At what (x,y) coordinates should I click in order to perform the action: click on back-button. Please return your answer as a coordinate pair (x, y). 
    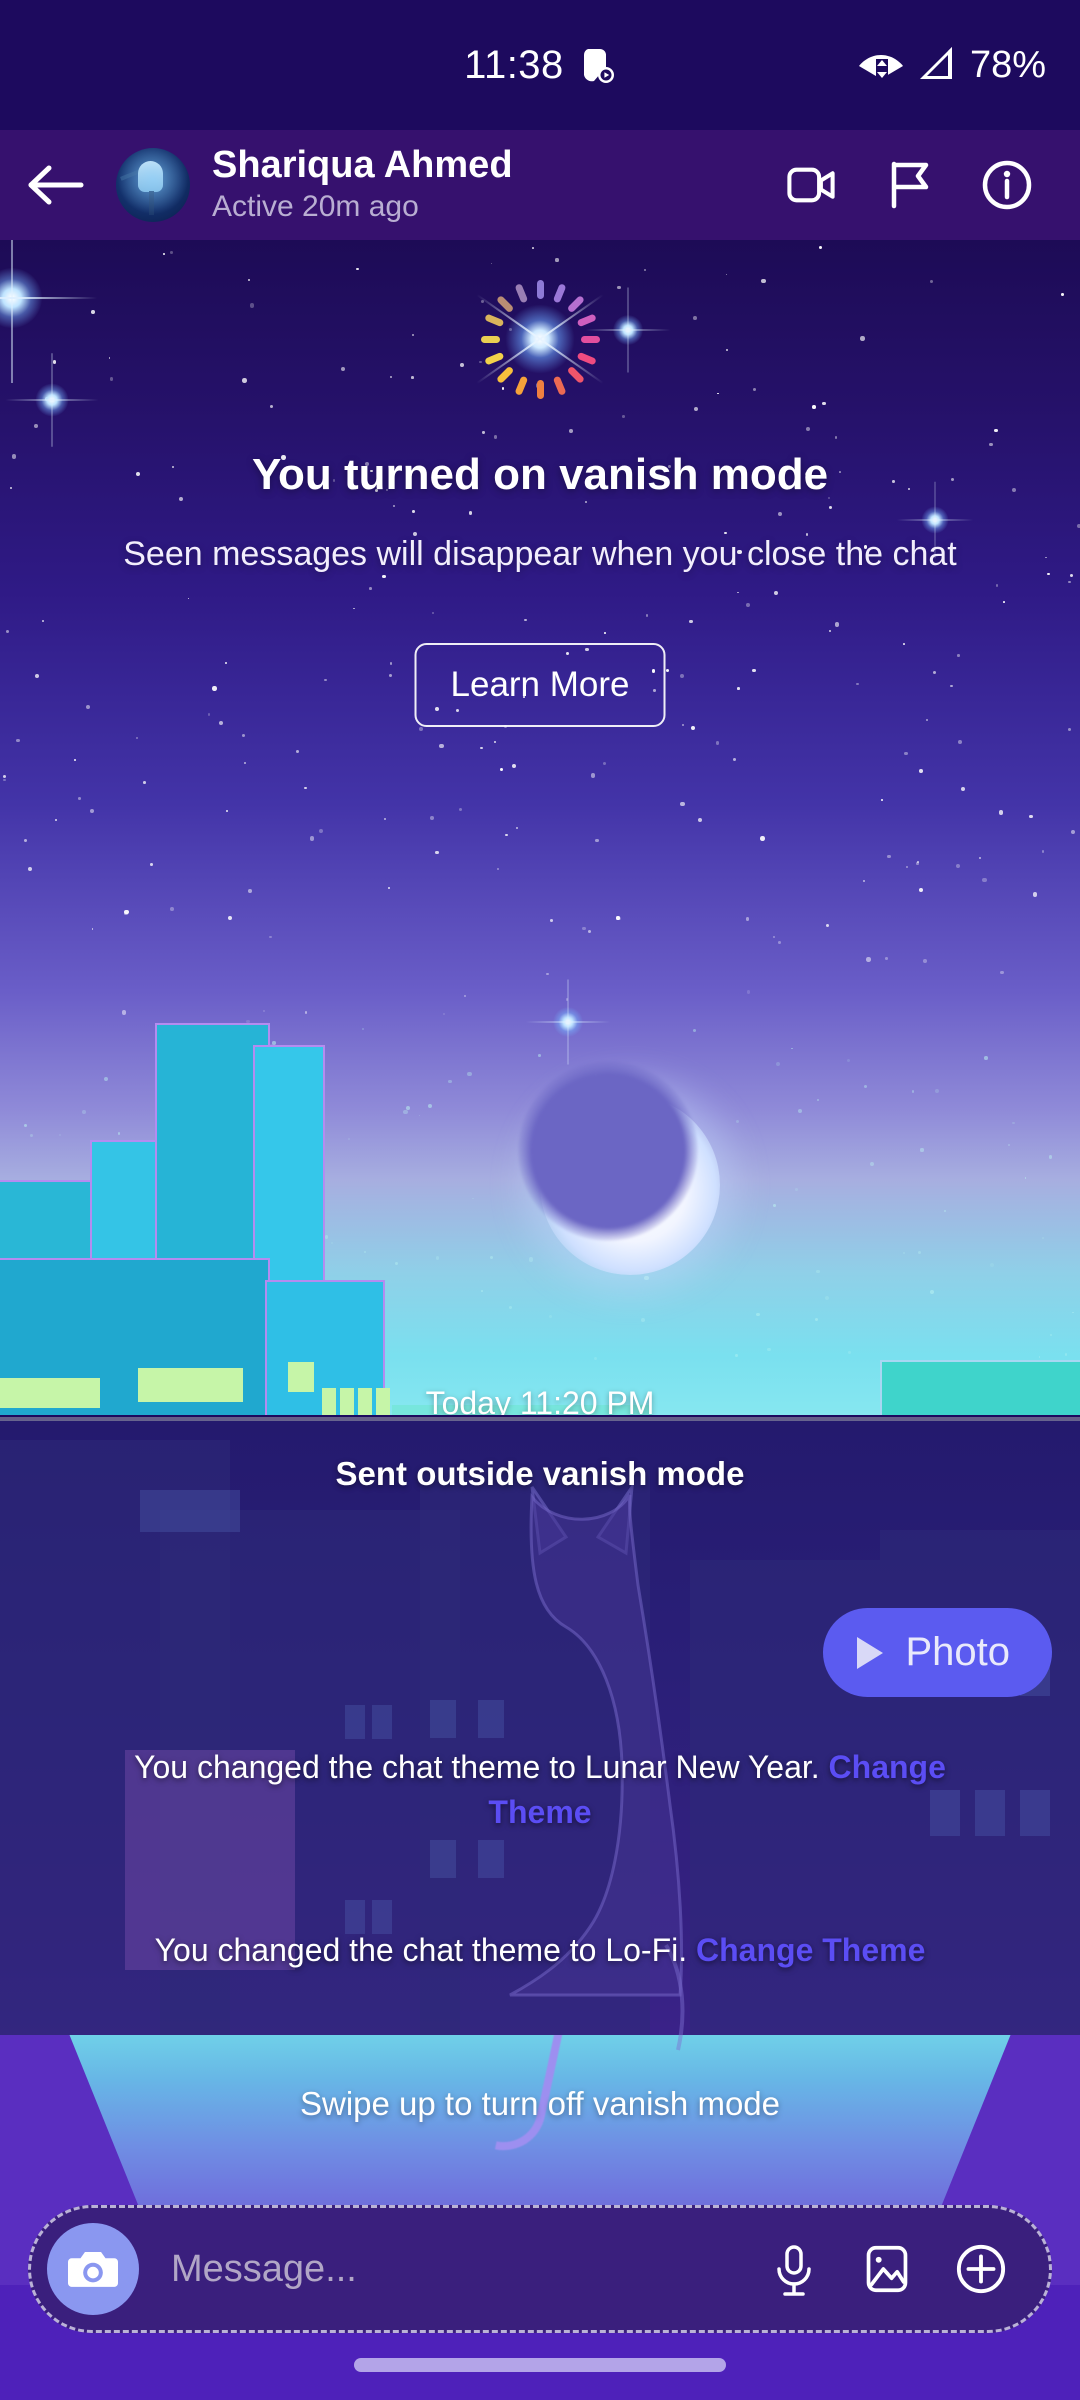
    Looking at the image, I should click on (55, 185).